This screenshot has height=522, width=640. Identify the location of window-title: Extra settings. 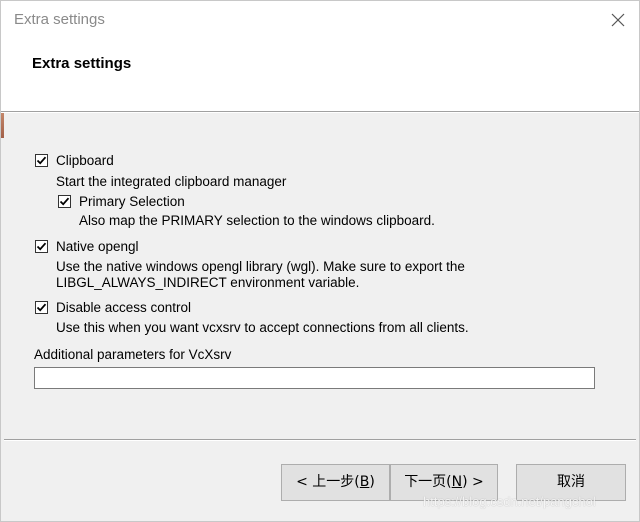
(59, 19).